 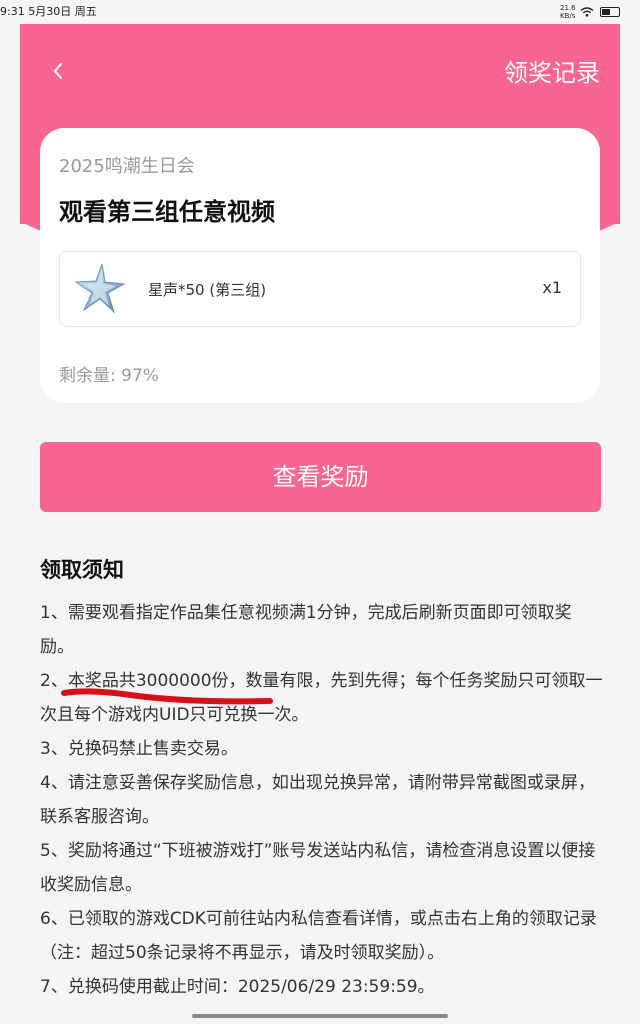 What do you see at coordinates (10, 524) in the screenshot?
I see `left-gutter` at bounding box center [10, 524].